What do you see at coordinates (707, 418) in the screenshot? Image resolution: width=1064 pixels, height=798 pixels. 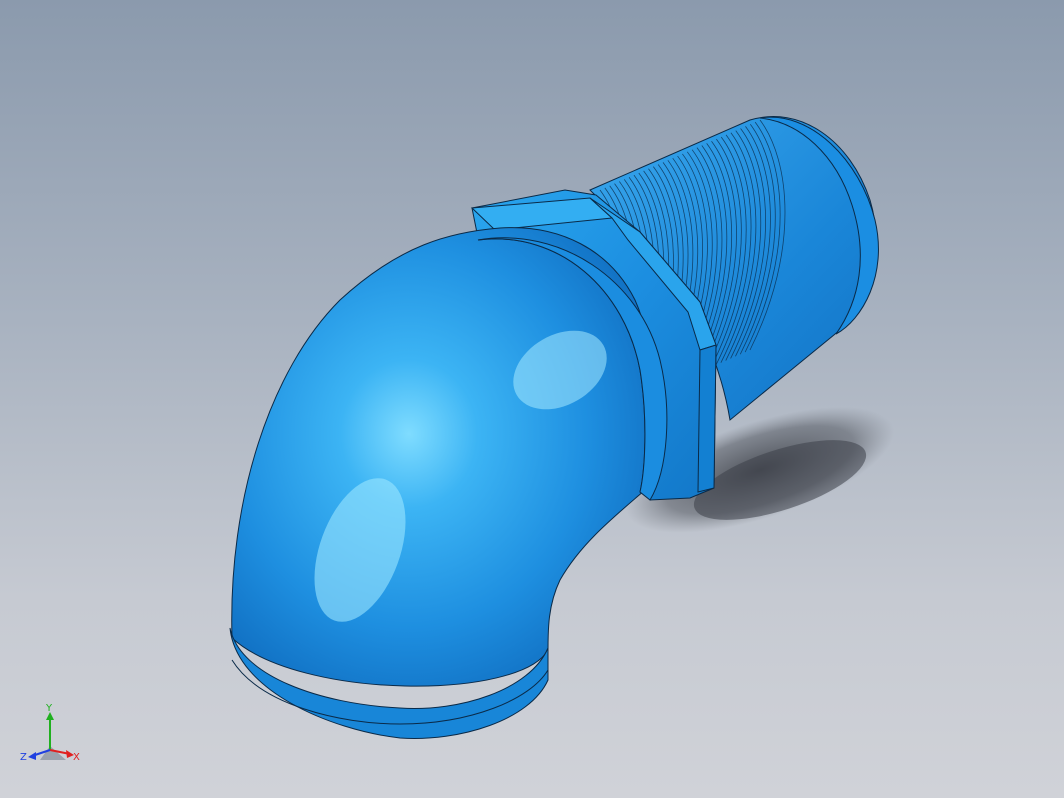 I see `hex-face-front` at bounding box center [707, 418].